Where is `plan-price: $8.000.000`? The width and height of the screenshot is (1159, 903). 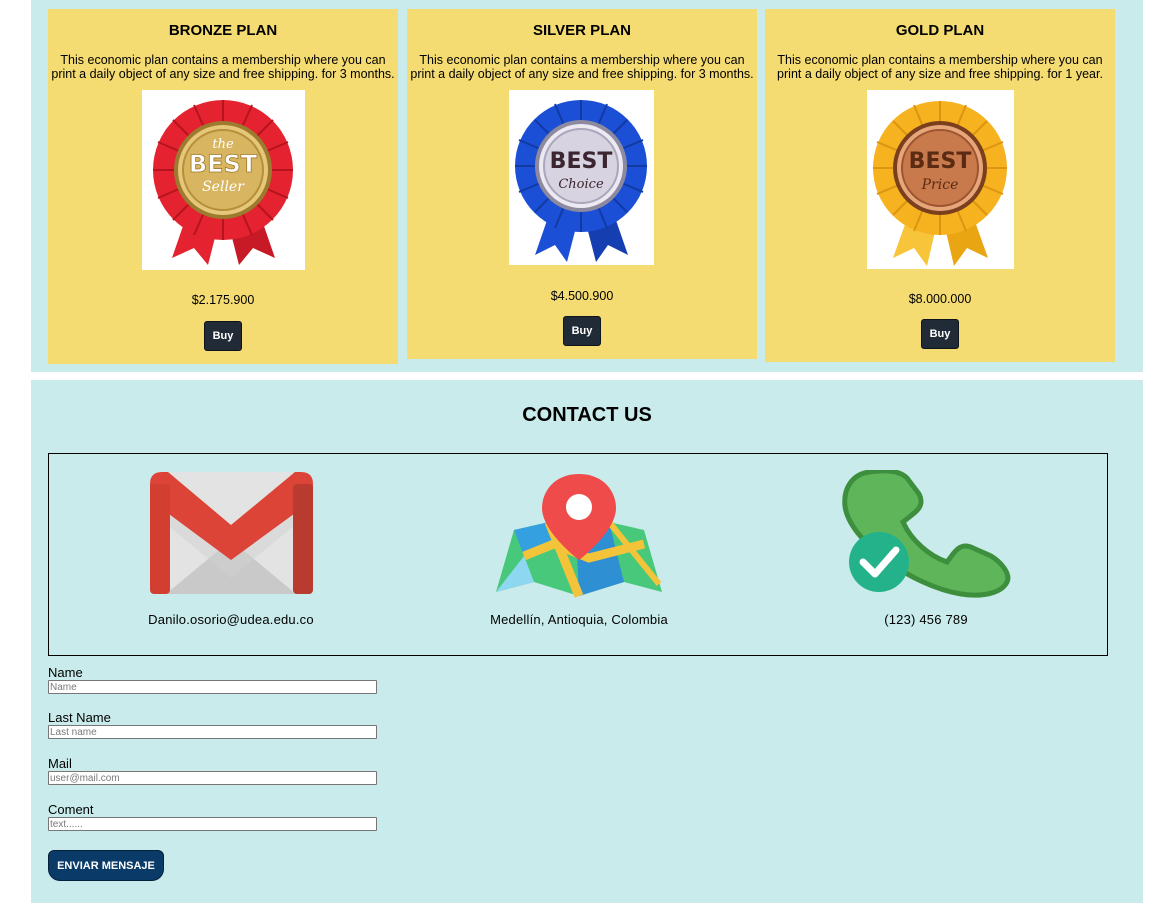
plan-price: $8.000.000 is located at coordinates (940, 299).